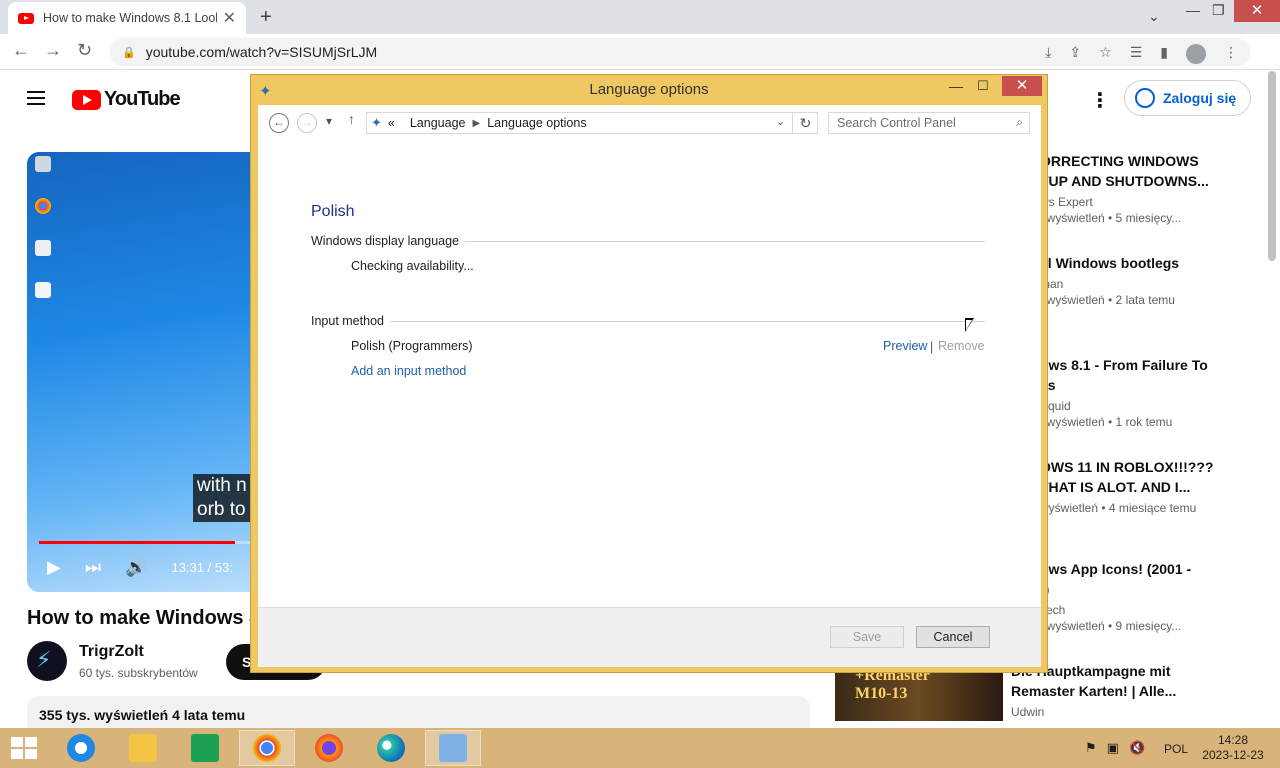 The image size is (1280, 768). I want to click on video-progress-bar, so click(145, 542).